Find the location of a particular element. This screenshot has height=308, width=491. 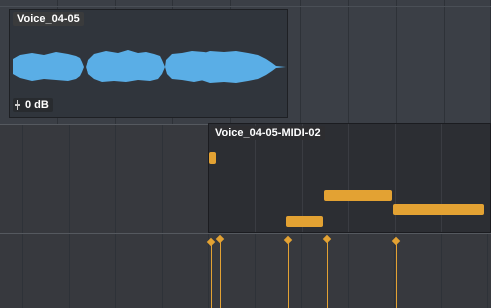

audio-clip-title: Voice_04-05 is located at coordinates (48, 19).